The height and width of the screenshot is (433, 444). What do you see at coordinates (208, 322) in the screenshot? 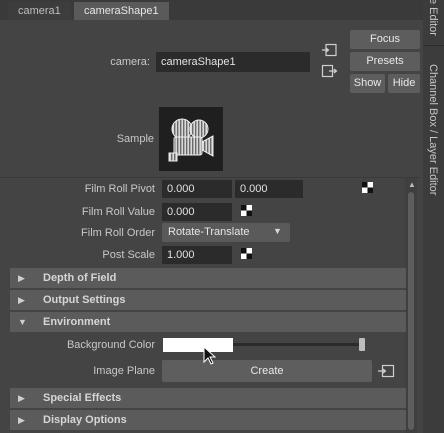
I see `section-environment: ▼ Environment` at bounding box center [208, 322].